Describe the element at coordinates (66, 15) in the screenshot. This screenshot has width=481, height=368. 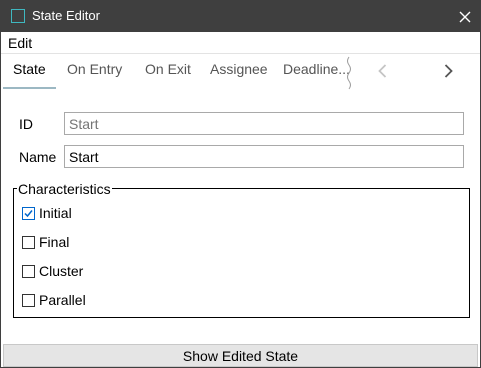
I see `window-title: State Editor` at that location.